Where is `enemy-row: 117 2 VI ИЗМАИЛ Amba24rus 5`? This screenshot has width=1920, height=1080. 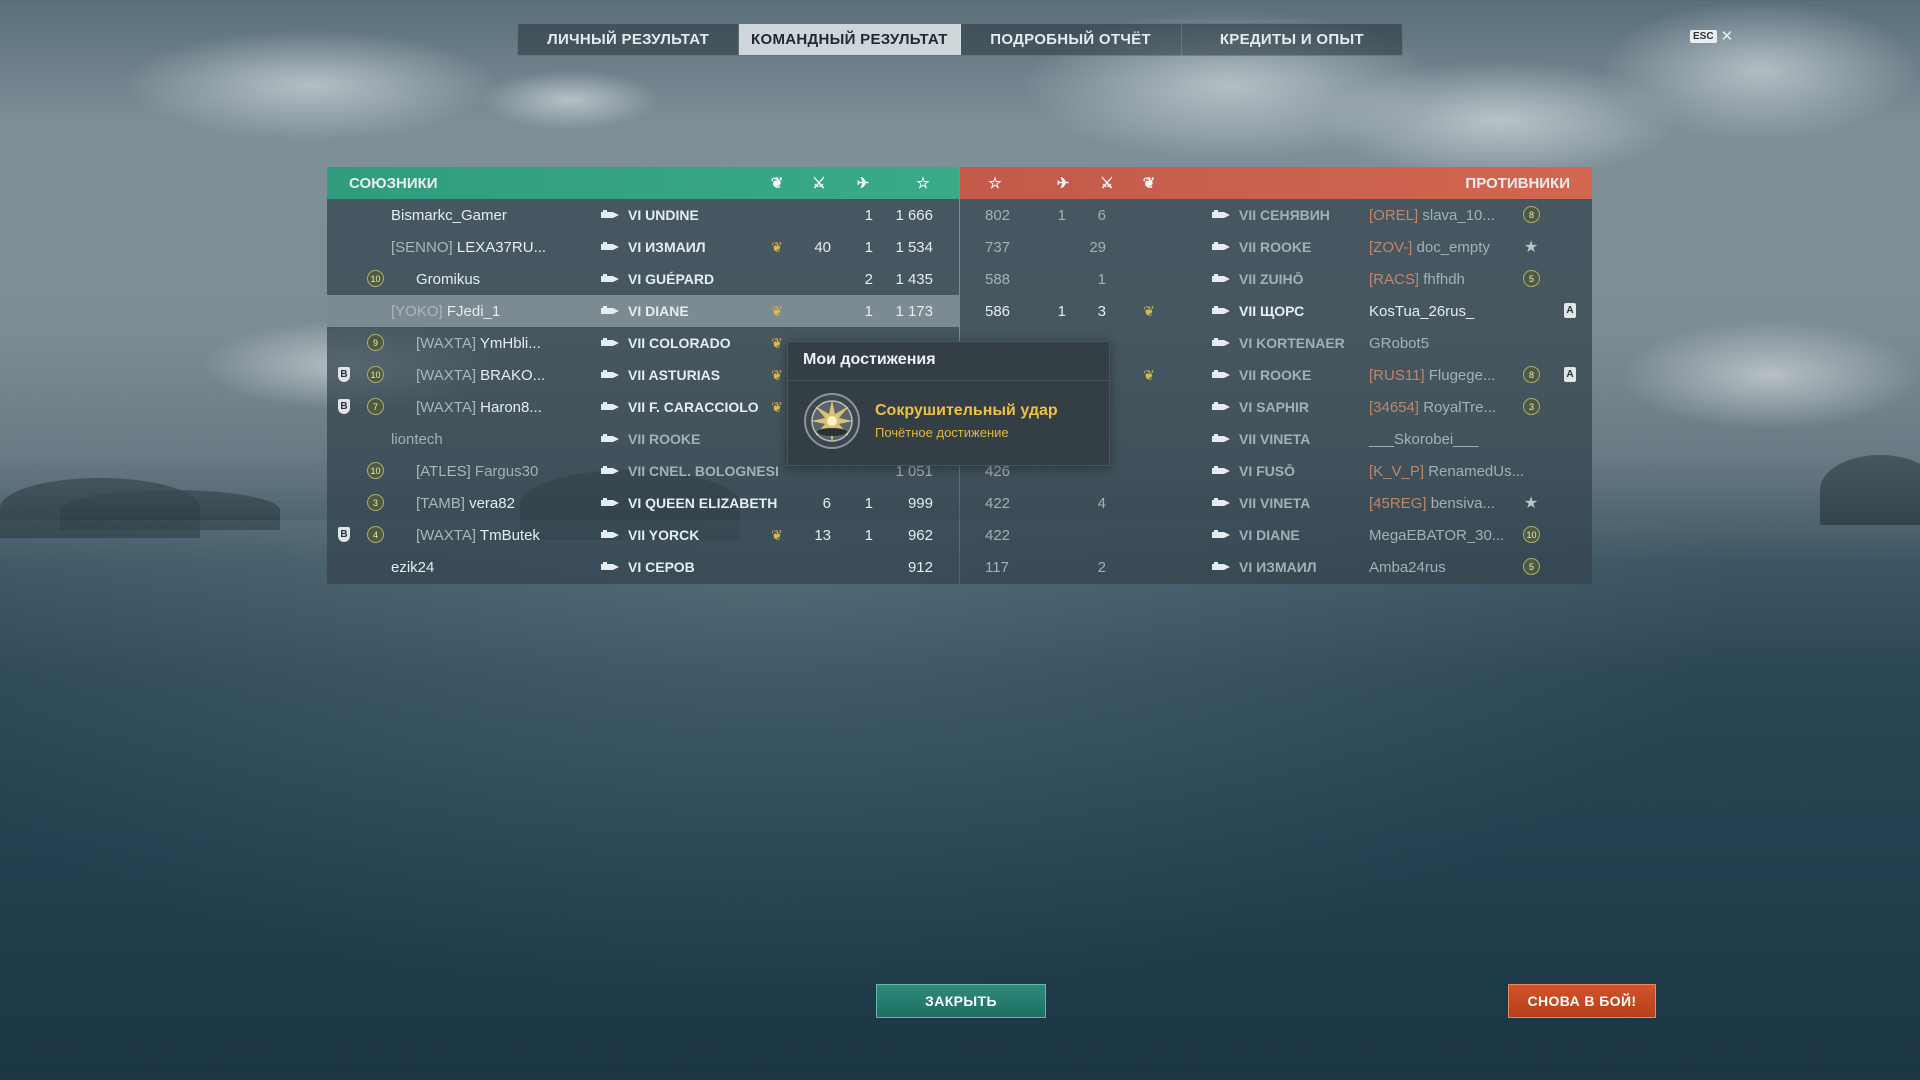
enemy-row: 117 2 VI ИЗМАИЛ Amba24rus 5 is located at coordinates (1276, 567).